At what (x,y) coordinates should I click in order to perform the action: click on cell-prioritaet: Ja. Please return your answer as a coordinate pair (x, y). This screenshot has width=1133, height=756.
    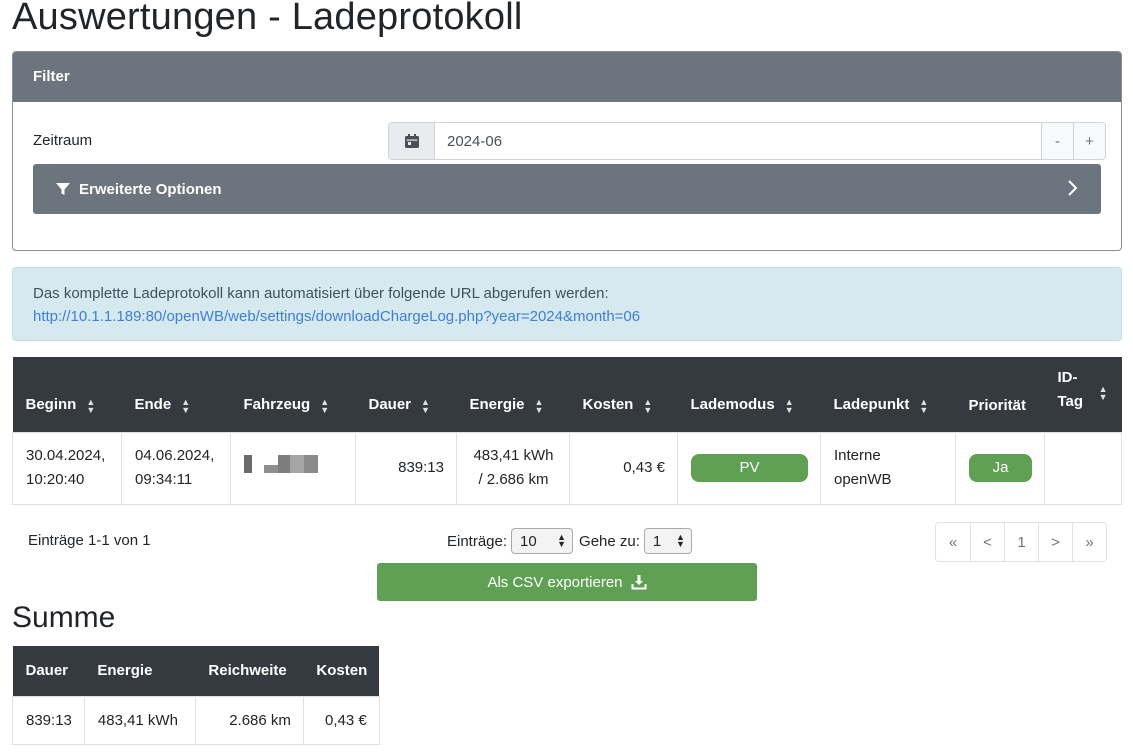
    Looking at the image, I should click on (1000, 468).